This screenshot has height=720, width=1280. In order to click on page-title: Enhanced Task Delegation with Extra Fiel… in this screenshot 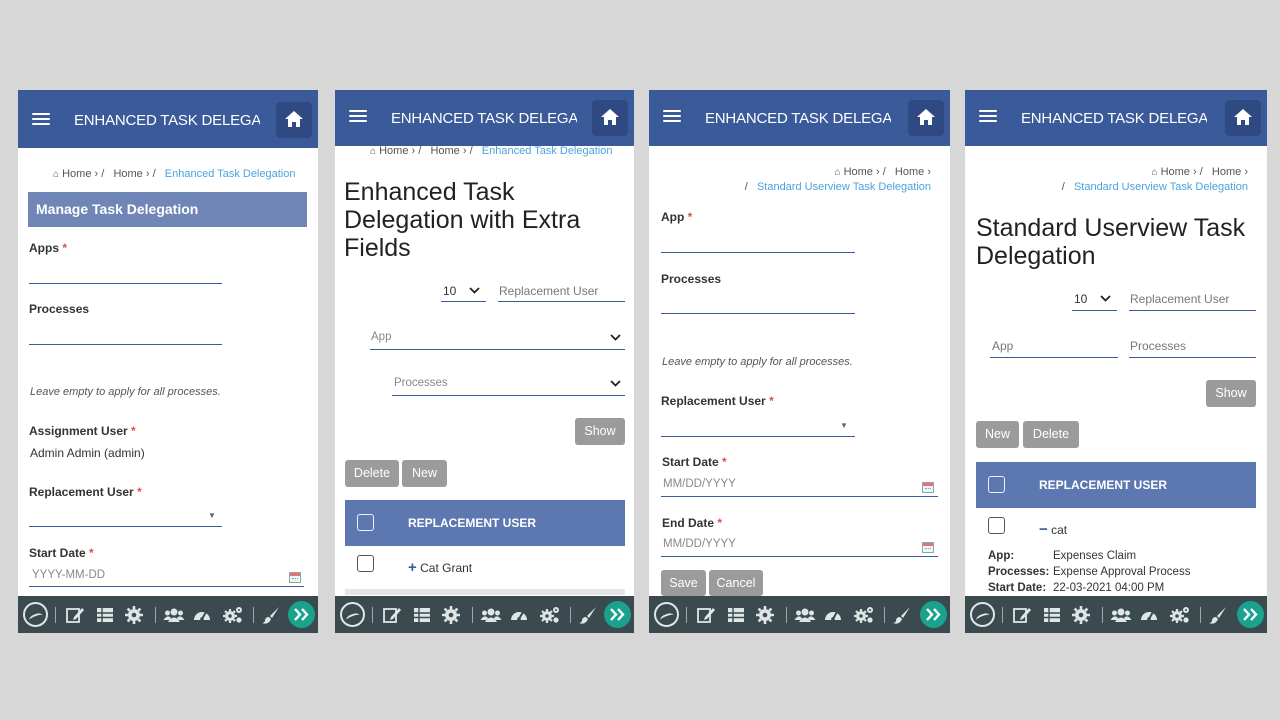, I will do `click(462, 220)`.